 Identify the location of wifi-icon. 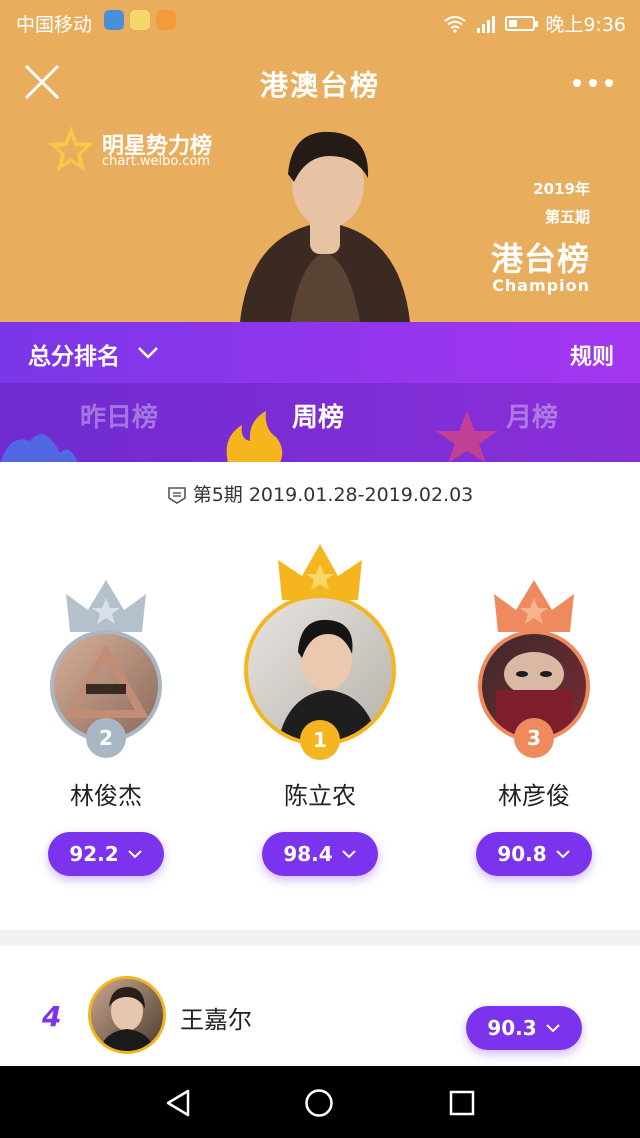
(455, 24).